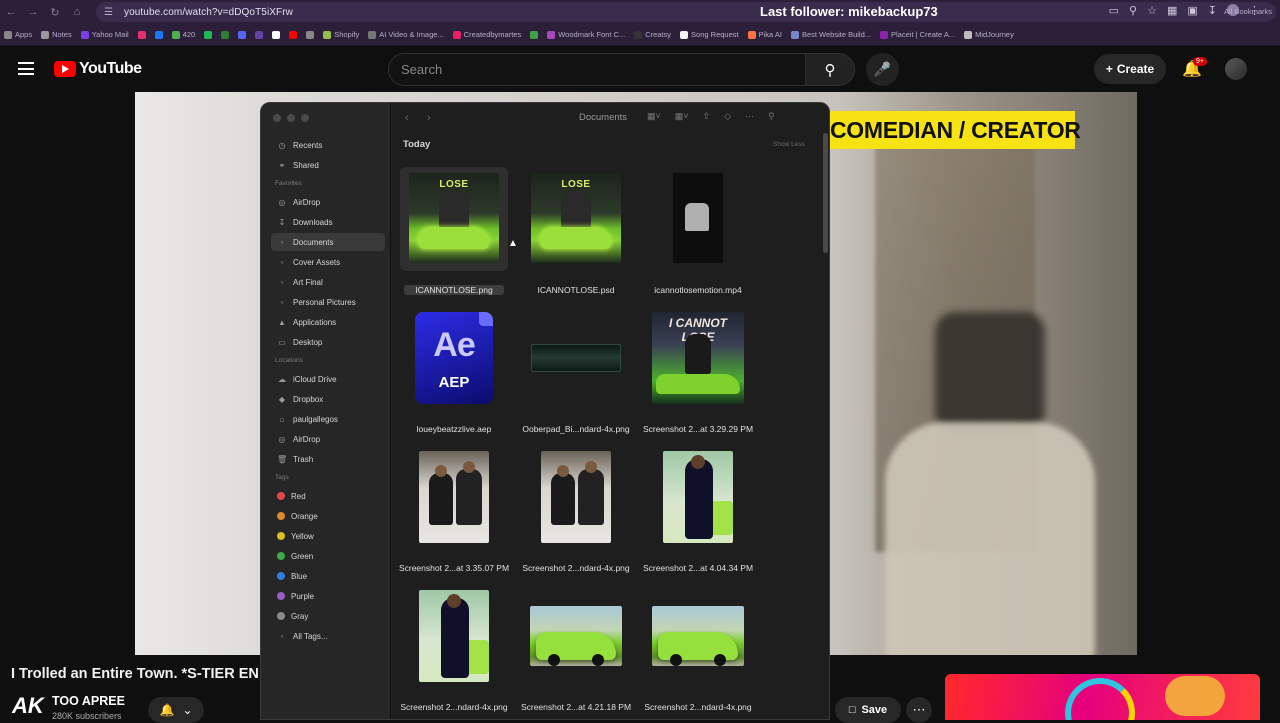  Describe the element at coordinates (328, 496) in the screenshot. I see `tag-red: Red` at that location.